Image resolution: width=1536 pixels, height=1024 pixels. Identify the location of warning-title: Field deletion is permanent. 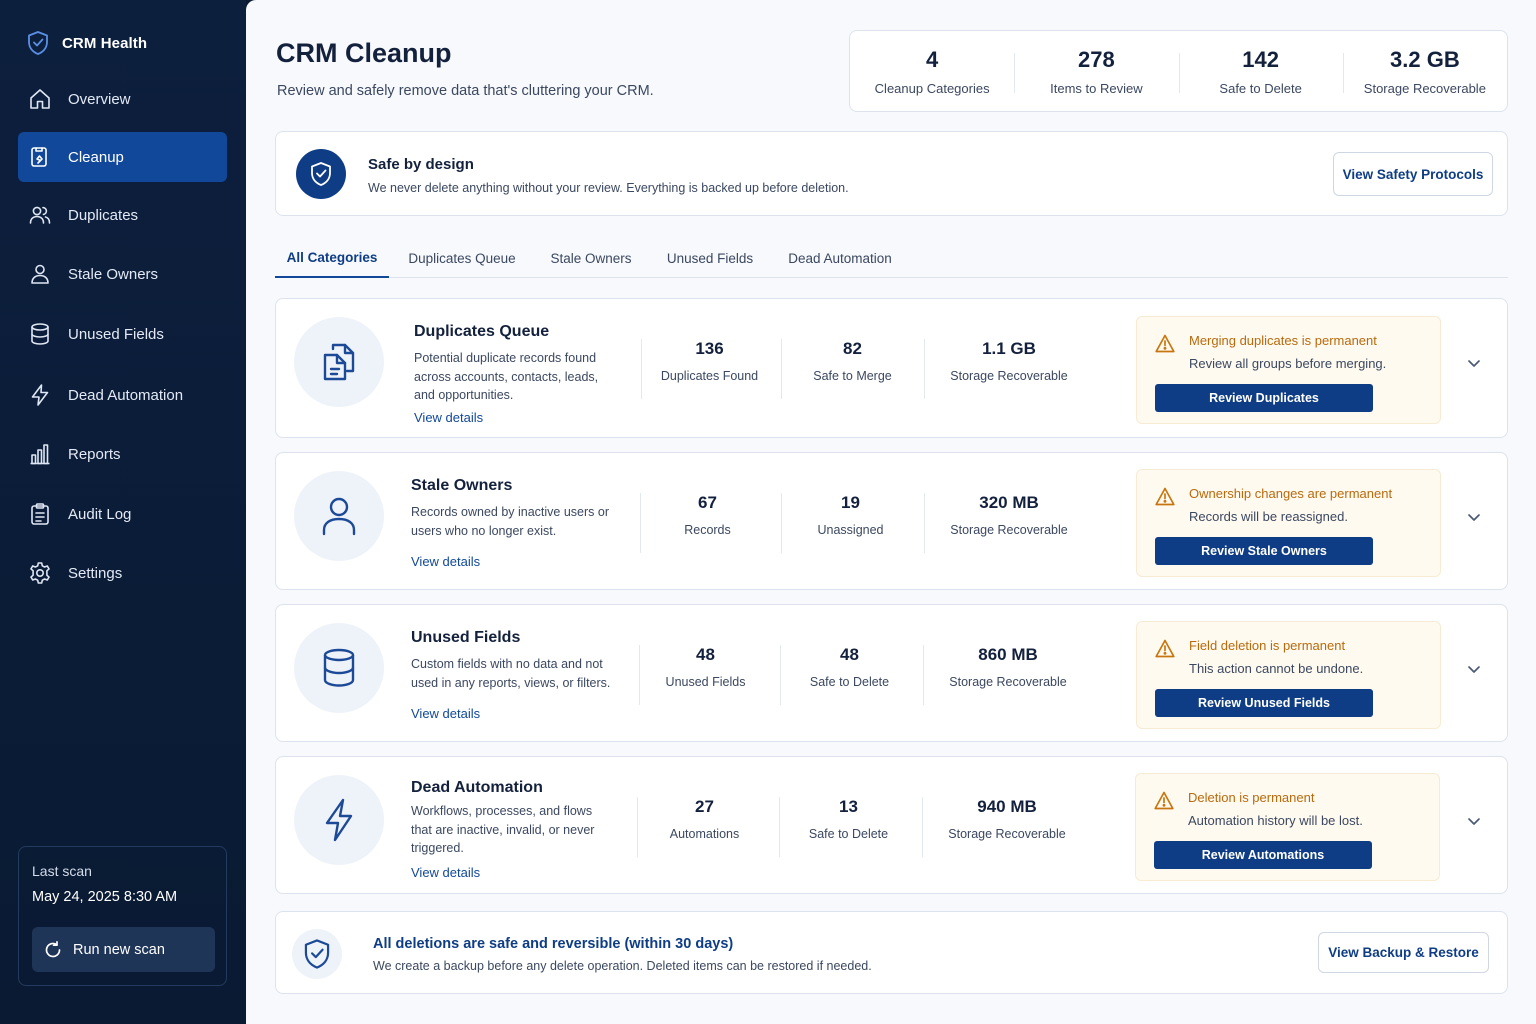
(1267, 645).